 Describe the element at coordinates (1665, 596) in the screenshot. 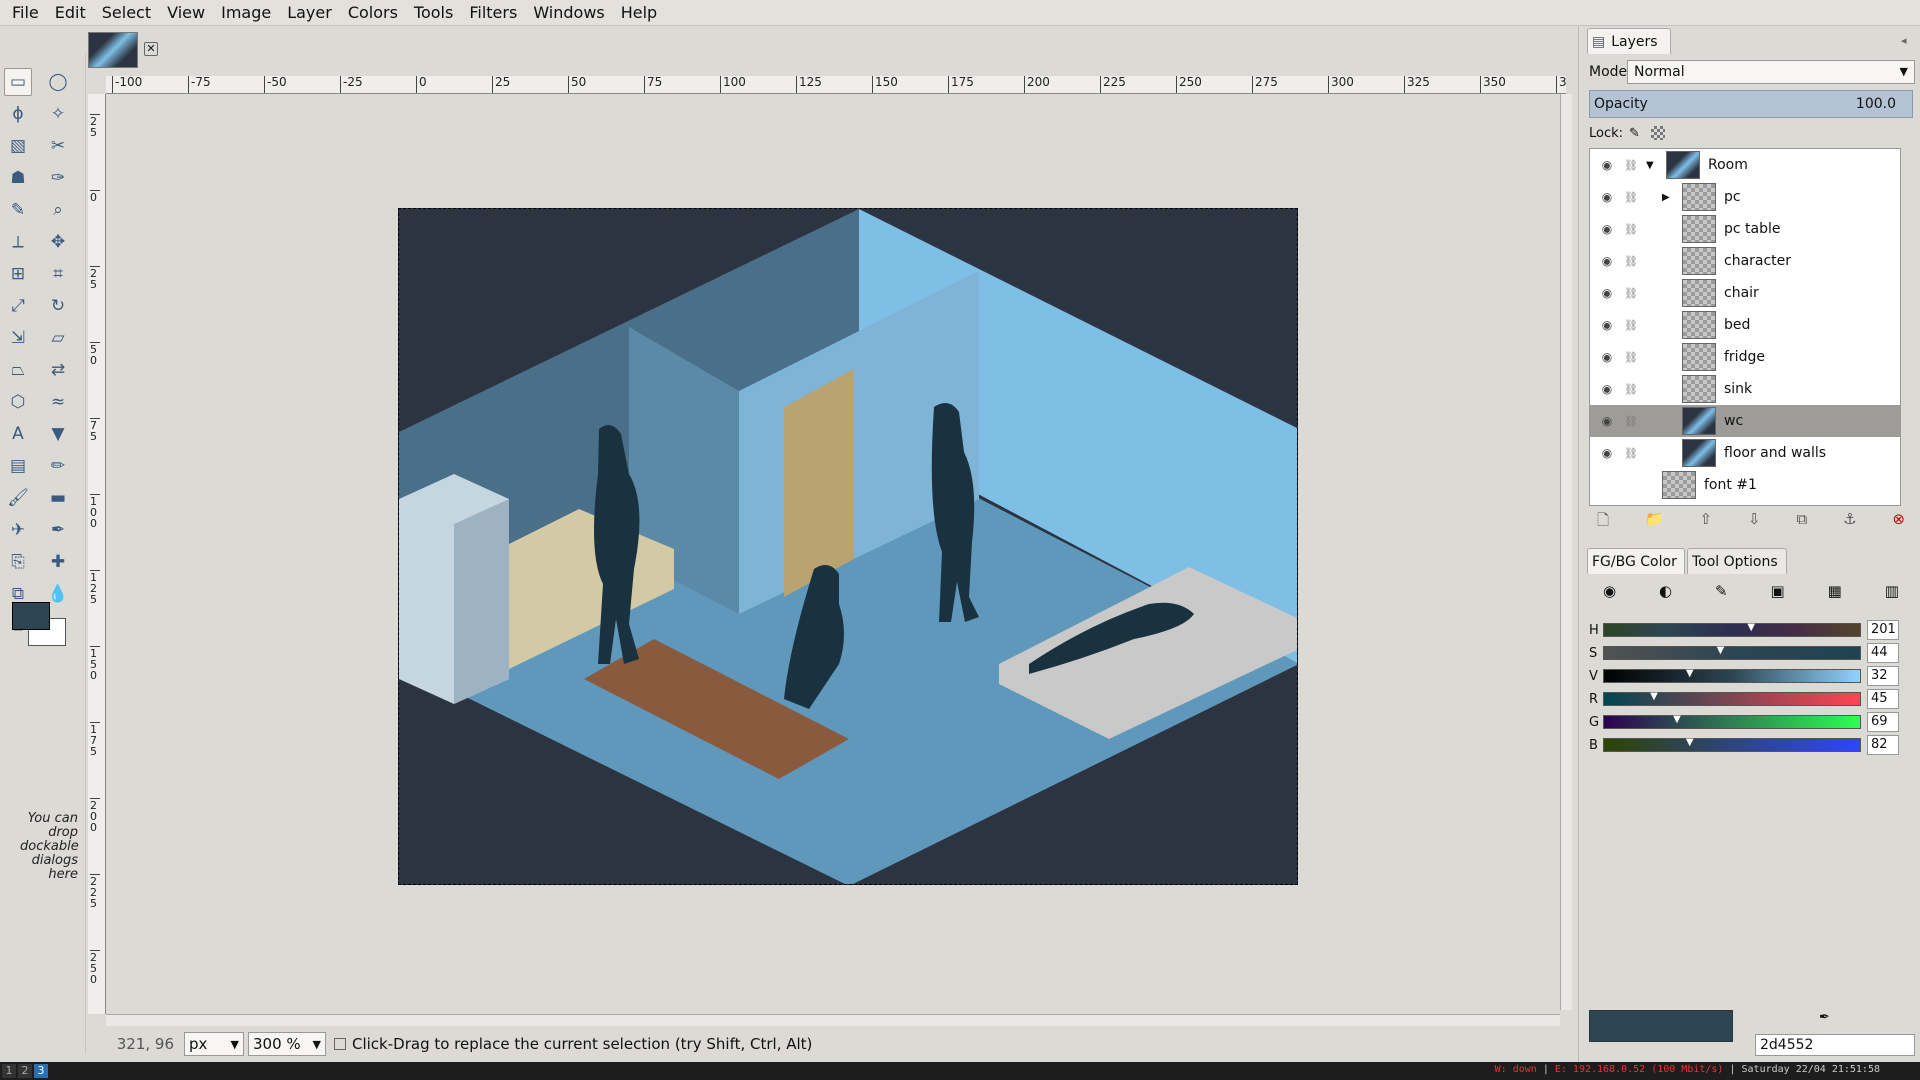

I see `wheel-selector-icon: ◐` at that location.